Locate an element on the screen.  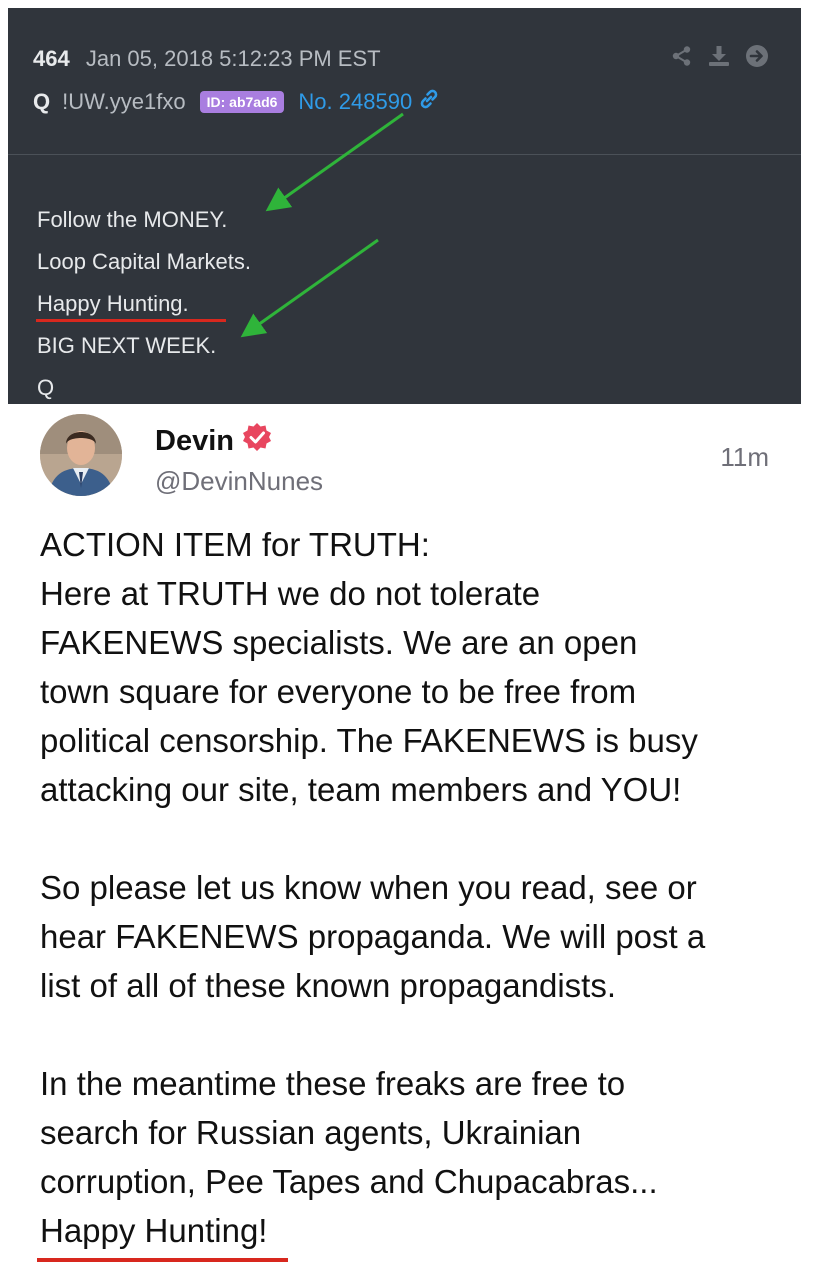
display-name: Devin is located at coordinates (213, 441).